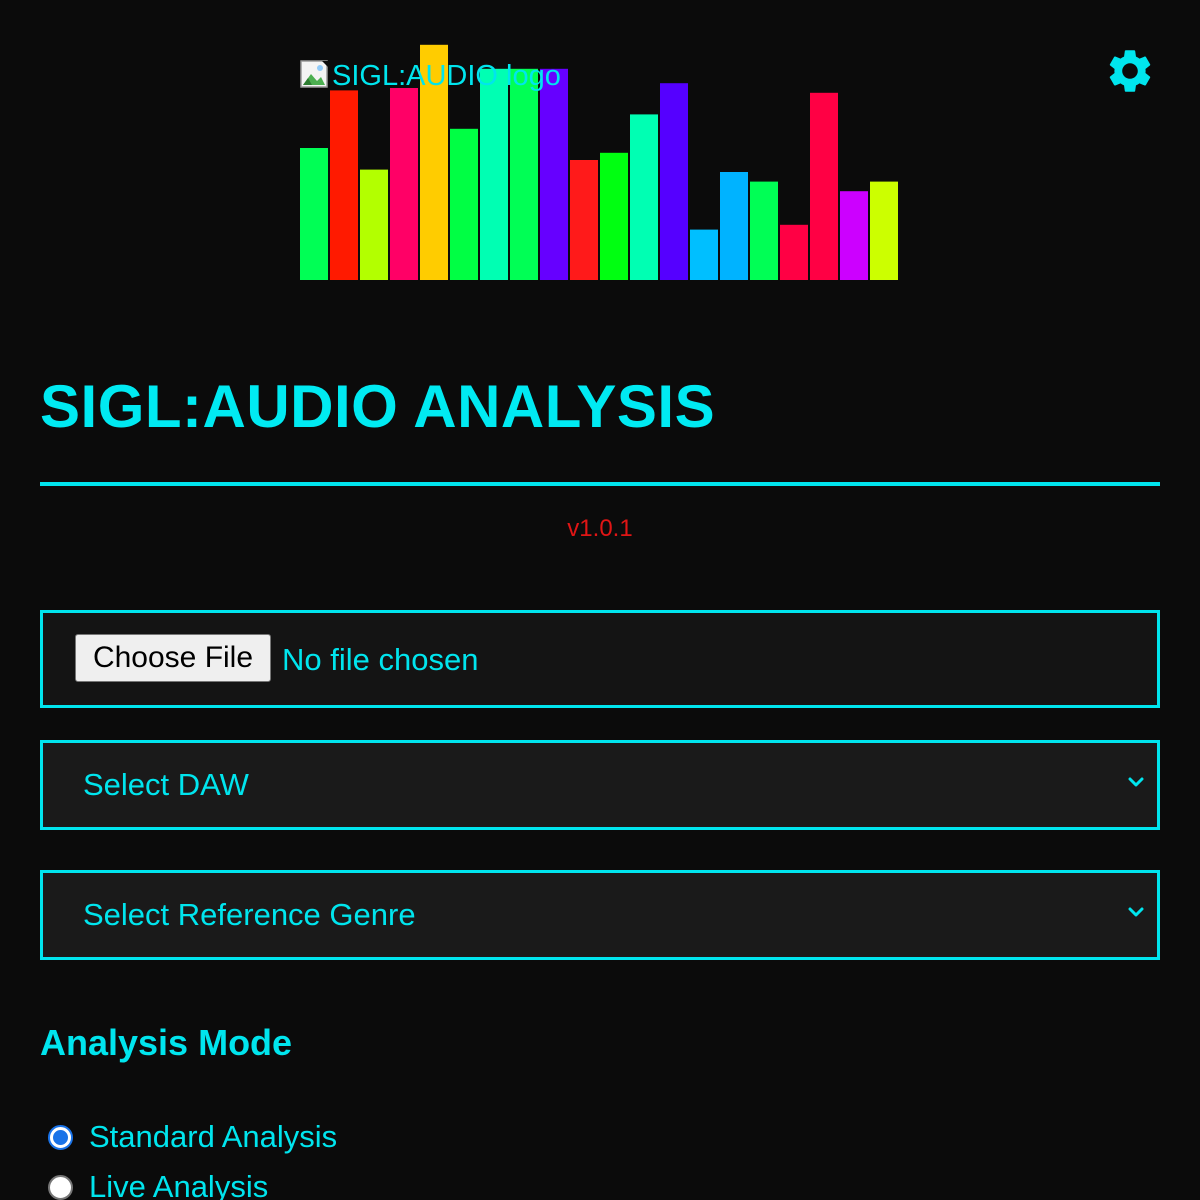 The height and width of the screenshot is (1200, 1200). I want to click on title-divider, so click(600, 484).